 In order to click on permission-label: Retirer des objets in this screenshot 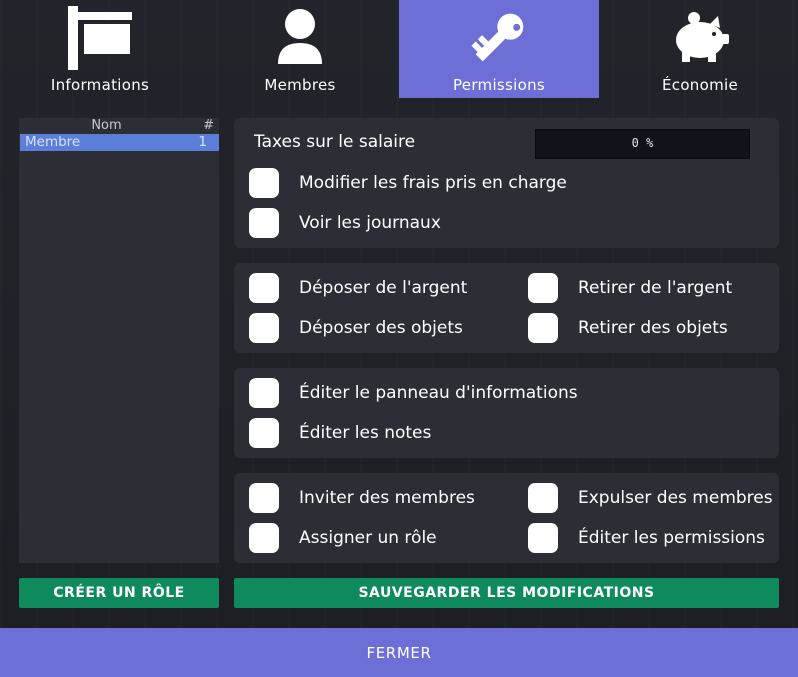, I will do `click(653, 328)`.